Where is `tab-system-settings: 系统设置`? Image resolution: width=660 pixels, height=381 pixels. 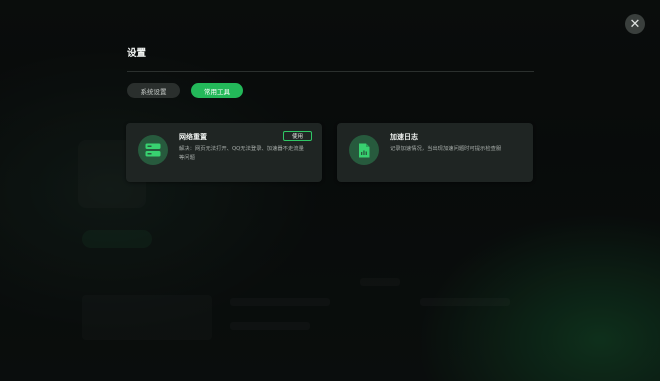 tab-system-settings: 系统设置 is located at coordinates (153, 90).